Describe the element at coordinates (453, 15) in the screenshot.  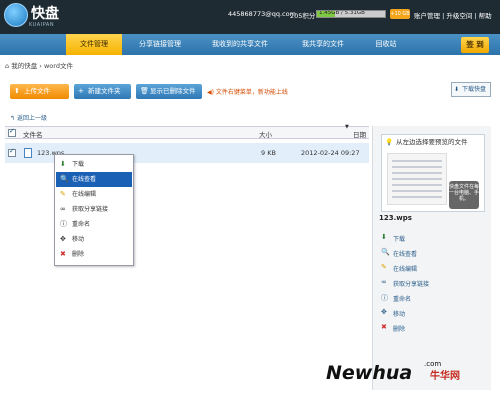
I see `top-links: 账户管理 | 升级空间 | 帮助` at that location.